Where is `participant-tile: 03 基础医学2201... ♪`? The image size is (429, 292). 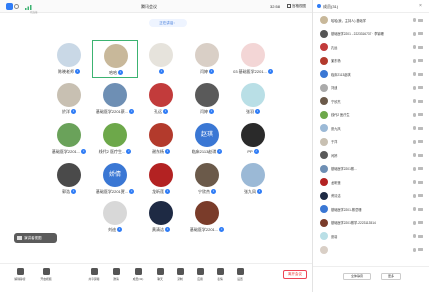 participant-tile: 03 基础医学2201... ♪ is located at coordinates (253, 59).